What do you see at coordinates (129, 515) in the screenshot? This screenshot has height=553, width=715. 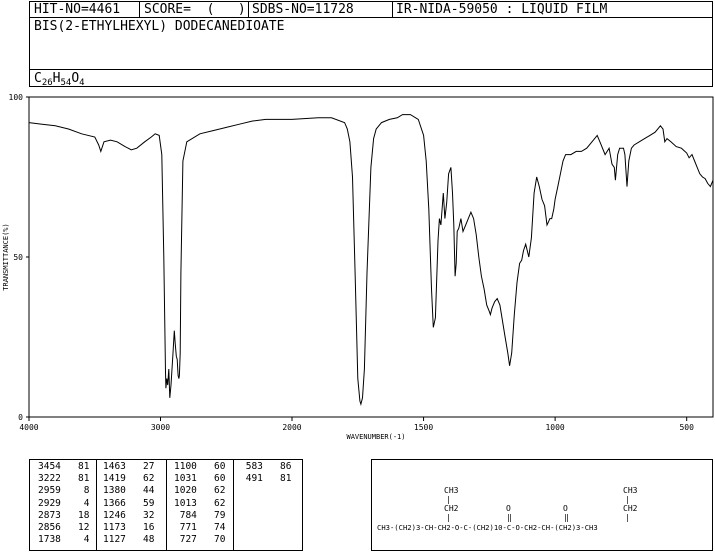 I see `peak-row: 1246 32` at bounding box center [129, 515].